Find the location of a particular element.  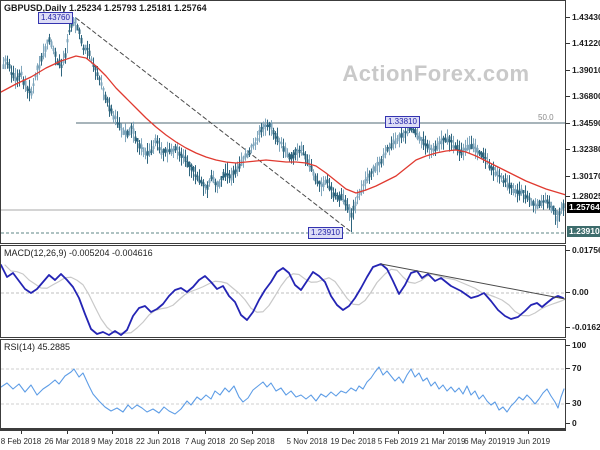

price-axis-label: 0.017567 is located at coordinates (586, 250).